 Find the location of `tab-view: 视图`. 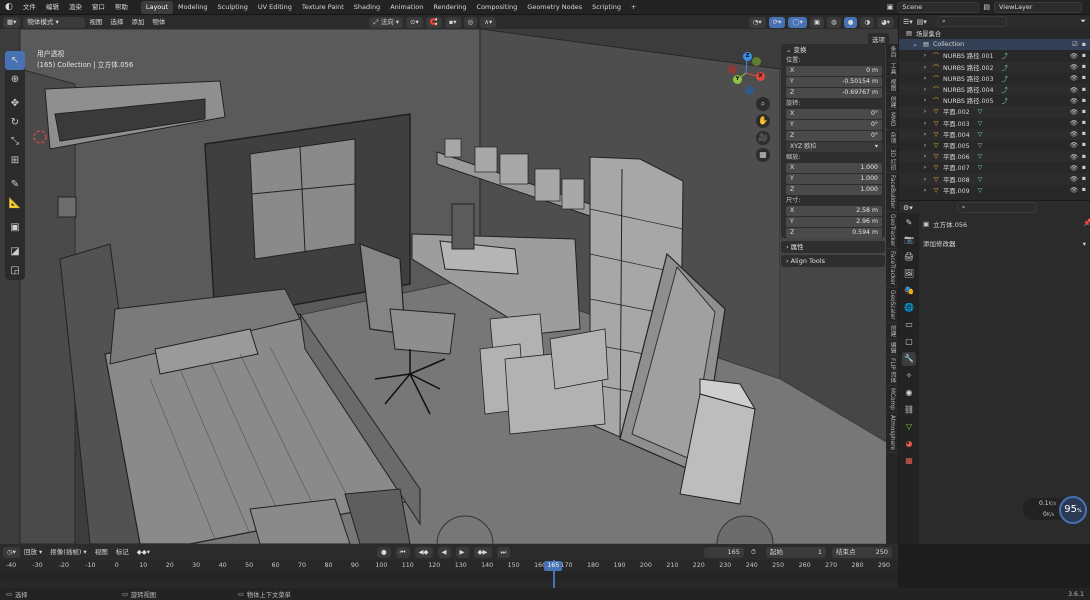

tab-view: 视图 is located at coordinates (892, 85).